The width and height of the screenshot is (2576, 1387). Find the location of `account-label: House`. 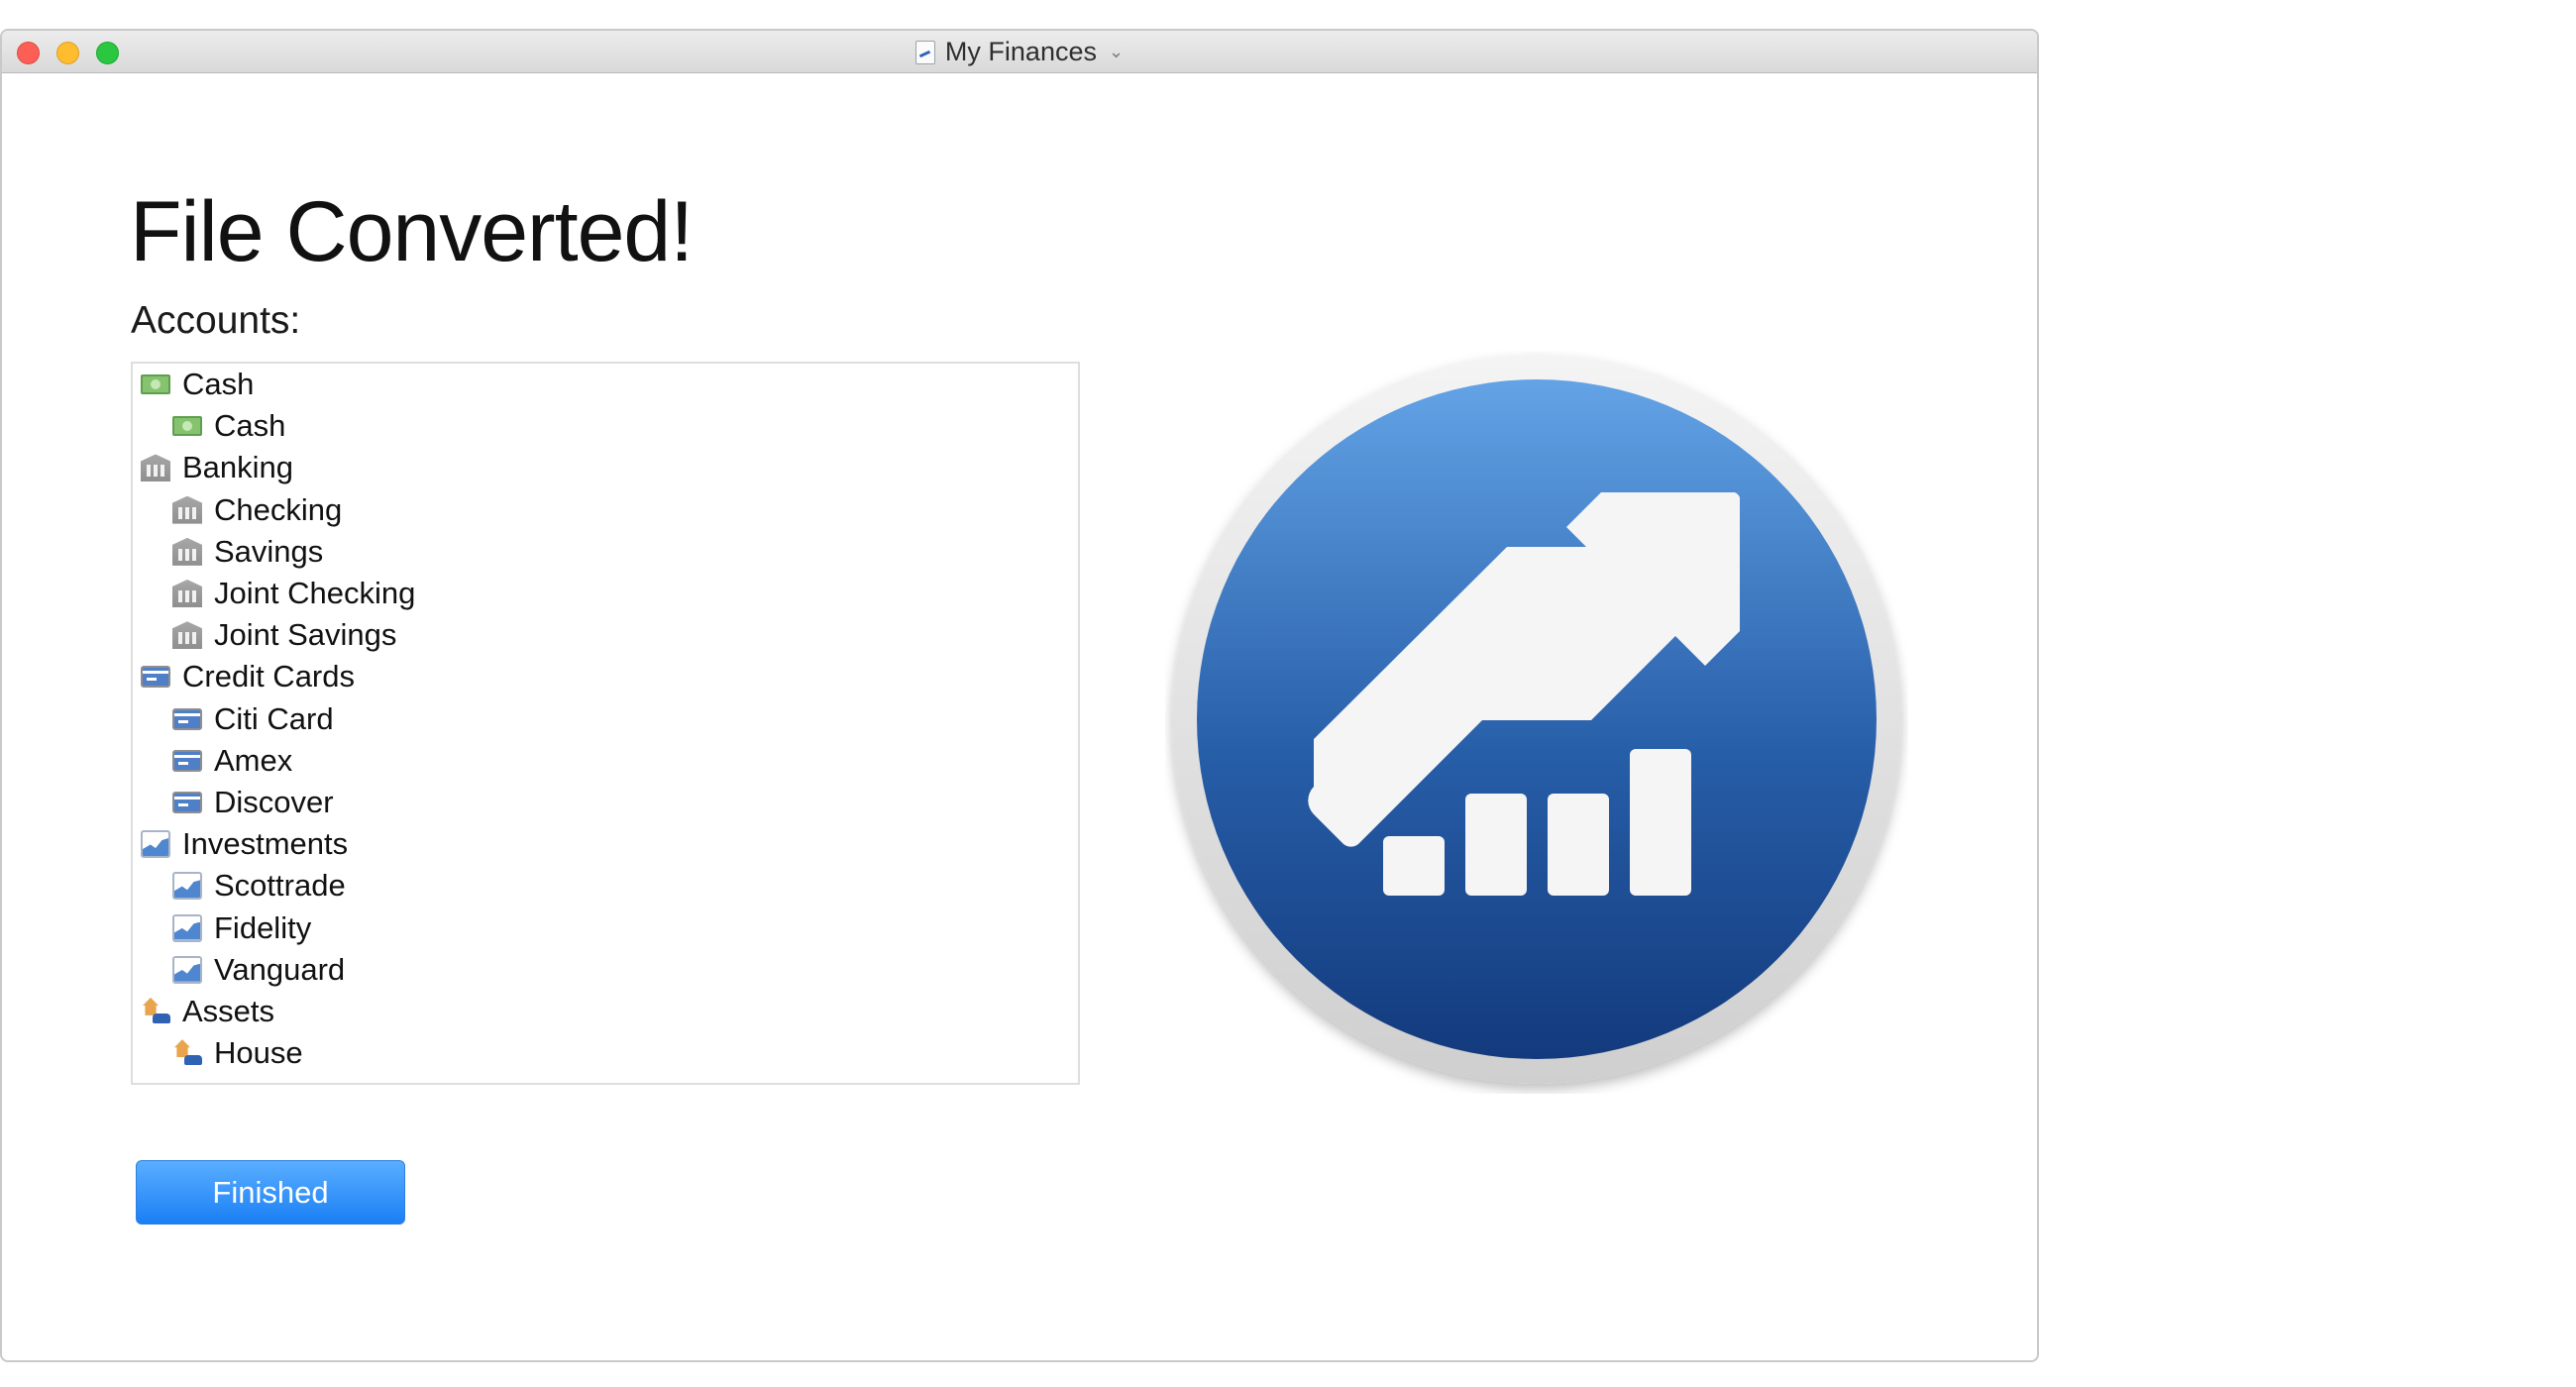

account-label: House is located at coordinates (258, 1053).